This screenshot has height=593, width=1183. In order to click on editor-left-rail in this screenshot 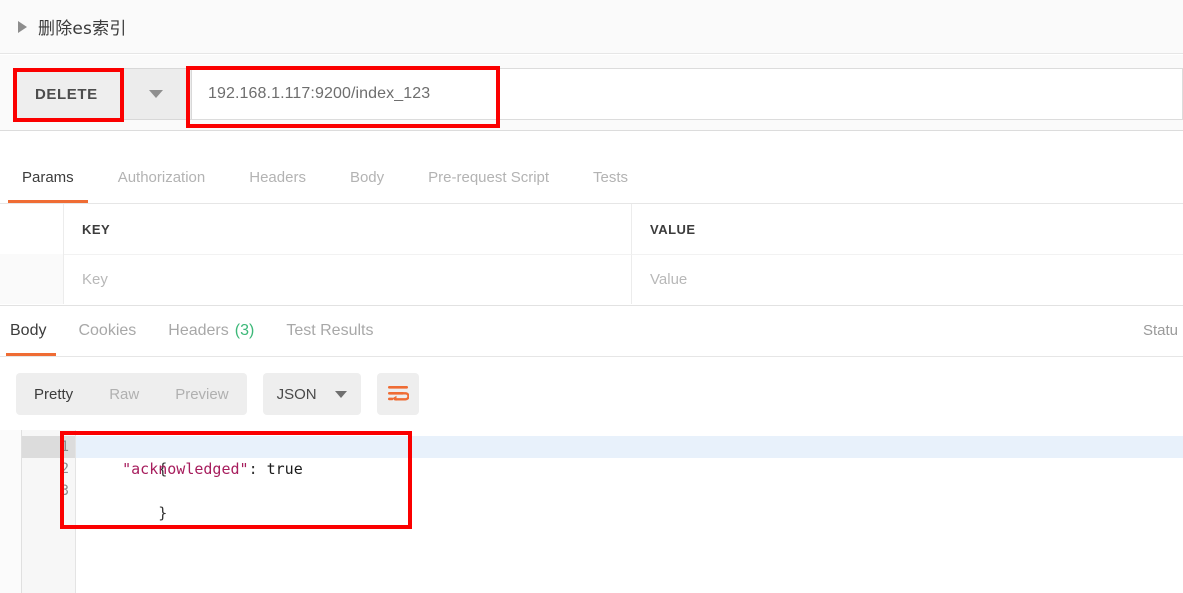, I will do `click(11, 511)`.